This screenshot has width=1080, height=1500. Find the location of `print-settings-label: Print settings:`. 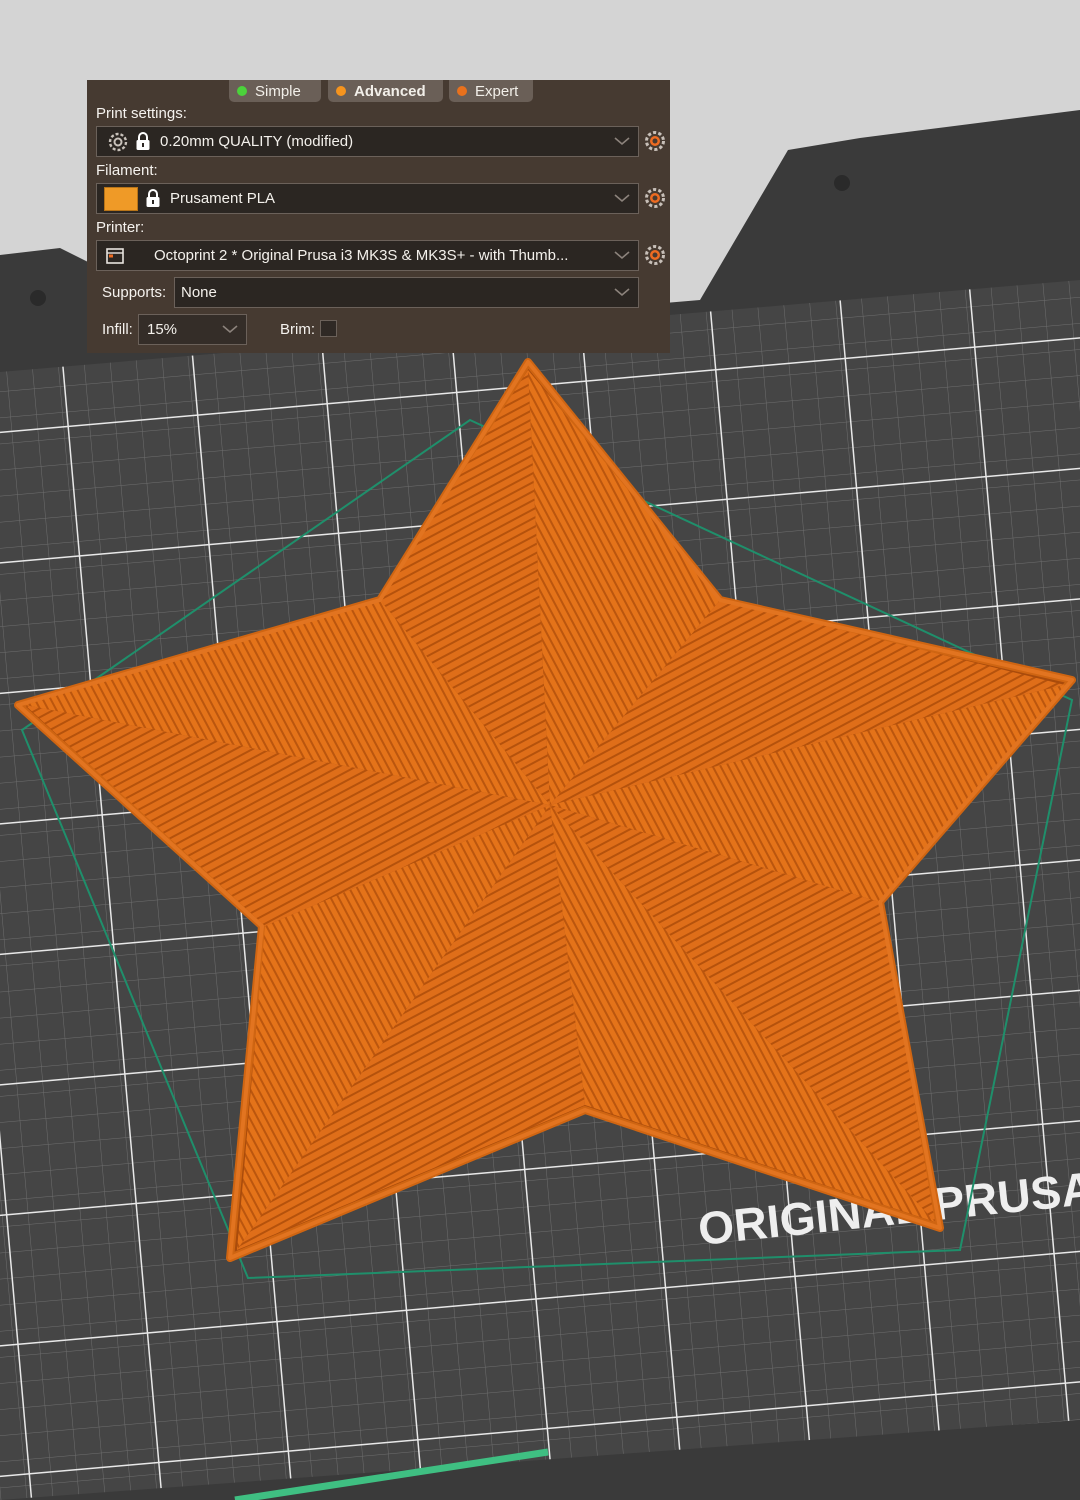

print-settings-label: Print settings: is located at coordinates (141, 113).